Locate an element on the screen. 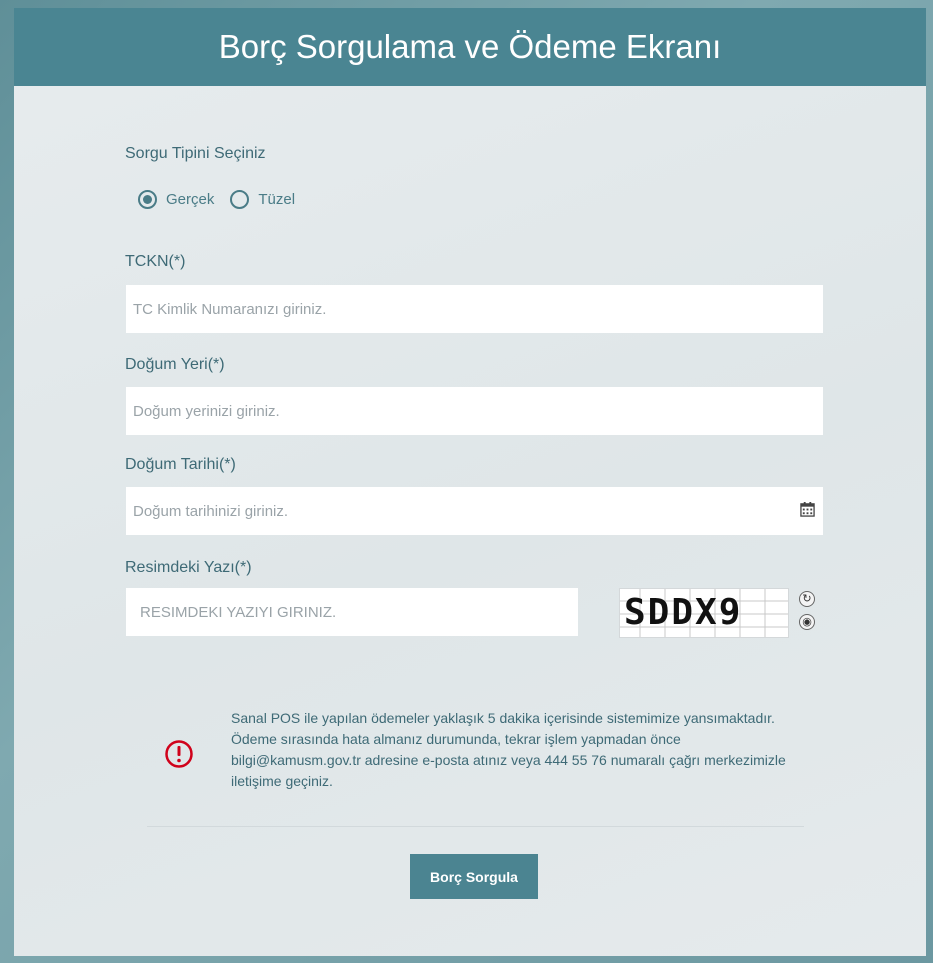  birth-date-input is located at coordinates (474, 511).